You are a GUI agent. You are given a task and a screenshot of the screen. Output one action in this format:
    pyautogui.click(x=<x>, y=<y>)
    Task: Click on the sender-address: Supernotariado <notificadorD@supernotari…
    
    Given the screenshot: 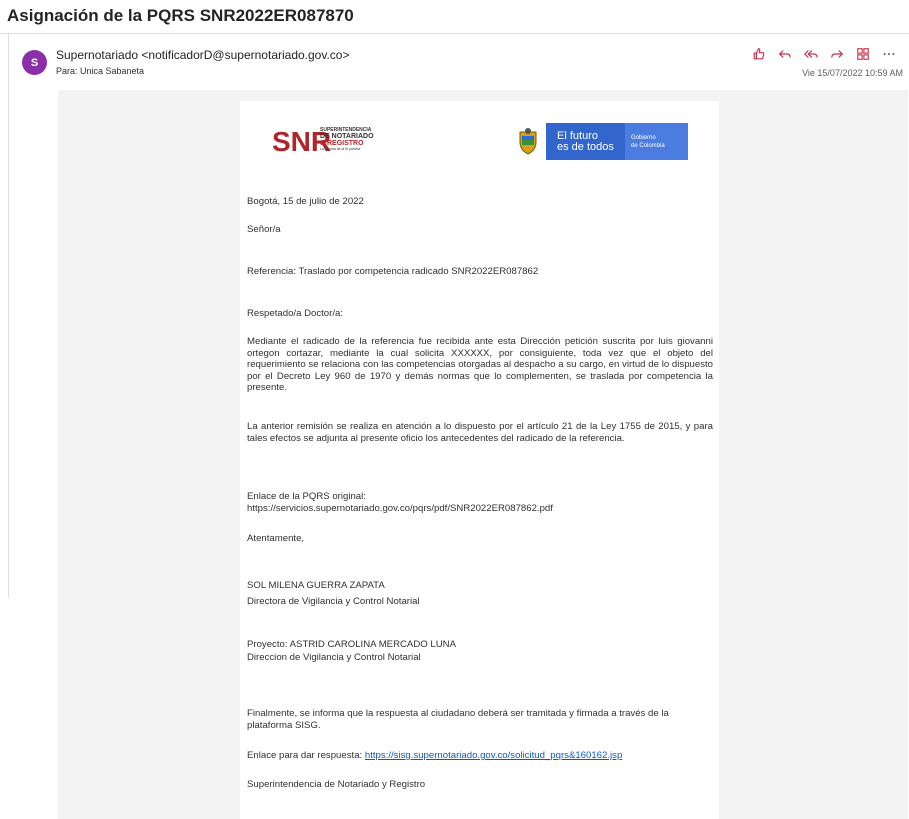 What is the action you would take?
    pyautogui.click(x=202, y=55)
    